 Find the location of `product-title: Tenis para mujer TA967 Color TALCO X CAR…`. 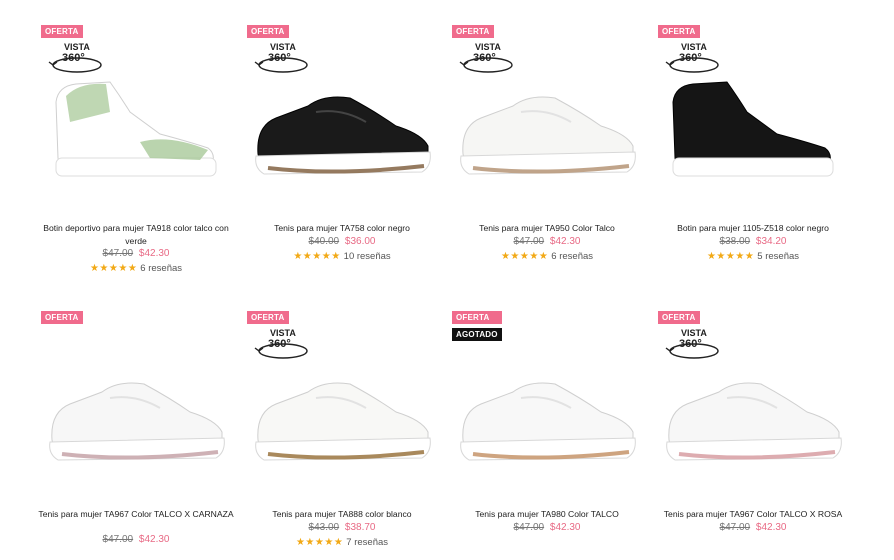

product-title: Tenis para mujer TA967 Color TALCO X CAR… is located at coordinates (136, 514).